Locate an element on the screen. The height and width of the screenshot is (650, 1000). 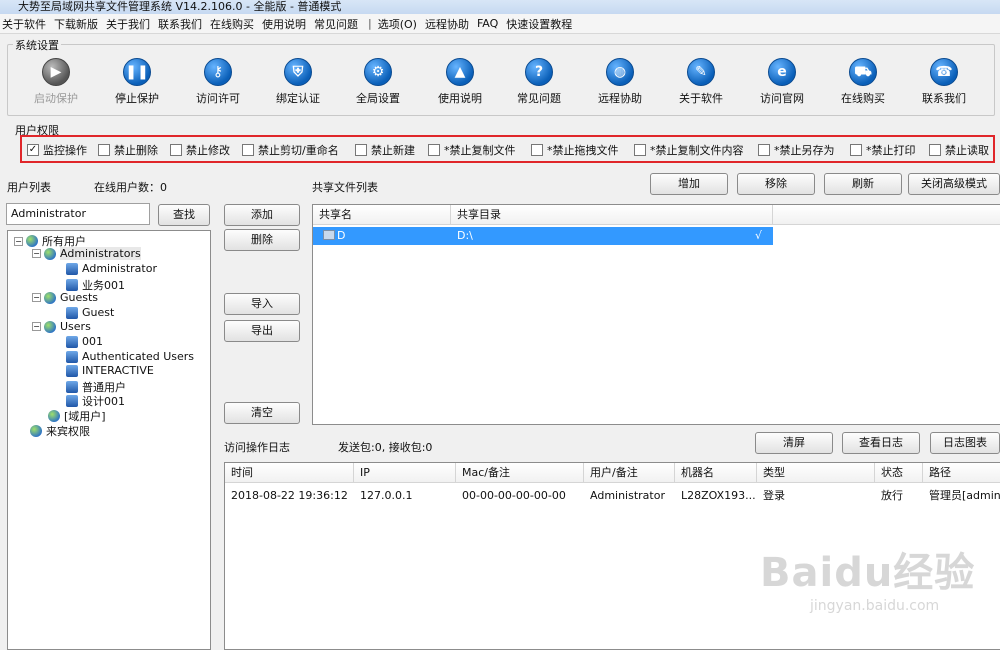
tree-node-001: 001 is located at coordinates (84, 341).